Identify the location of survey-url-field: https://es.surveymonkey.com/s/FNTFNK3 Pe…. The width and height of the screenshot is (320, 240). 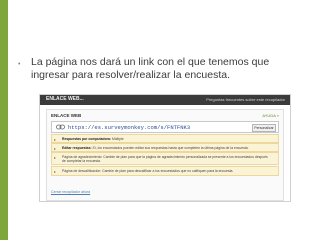
(165, 127).